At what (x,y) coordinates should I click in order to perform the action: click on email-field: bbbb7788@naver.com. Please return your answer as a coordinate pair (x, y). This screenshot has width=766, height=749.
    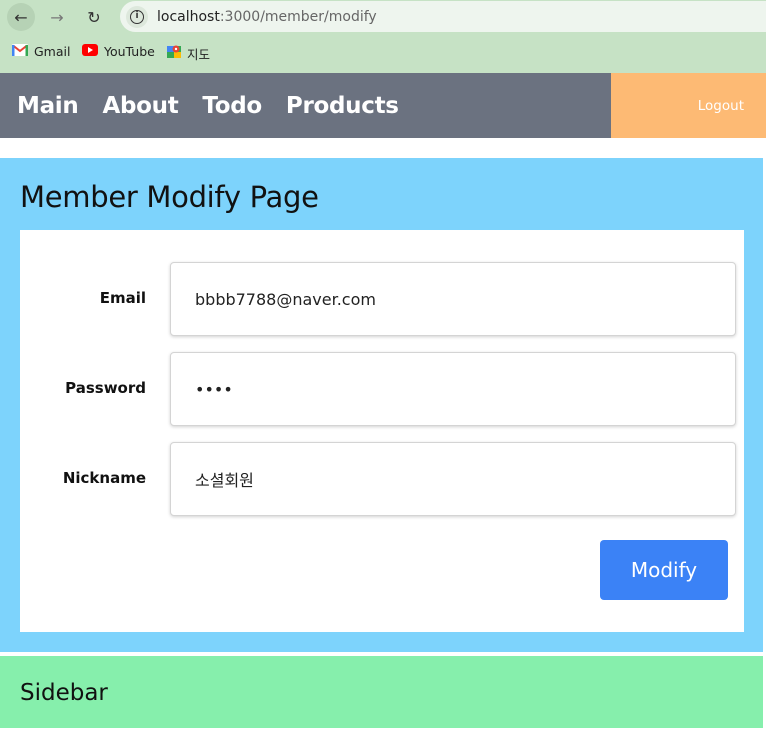
    Looking at the image, I should click on (453, 299).